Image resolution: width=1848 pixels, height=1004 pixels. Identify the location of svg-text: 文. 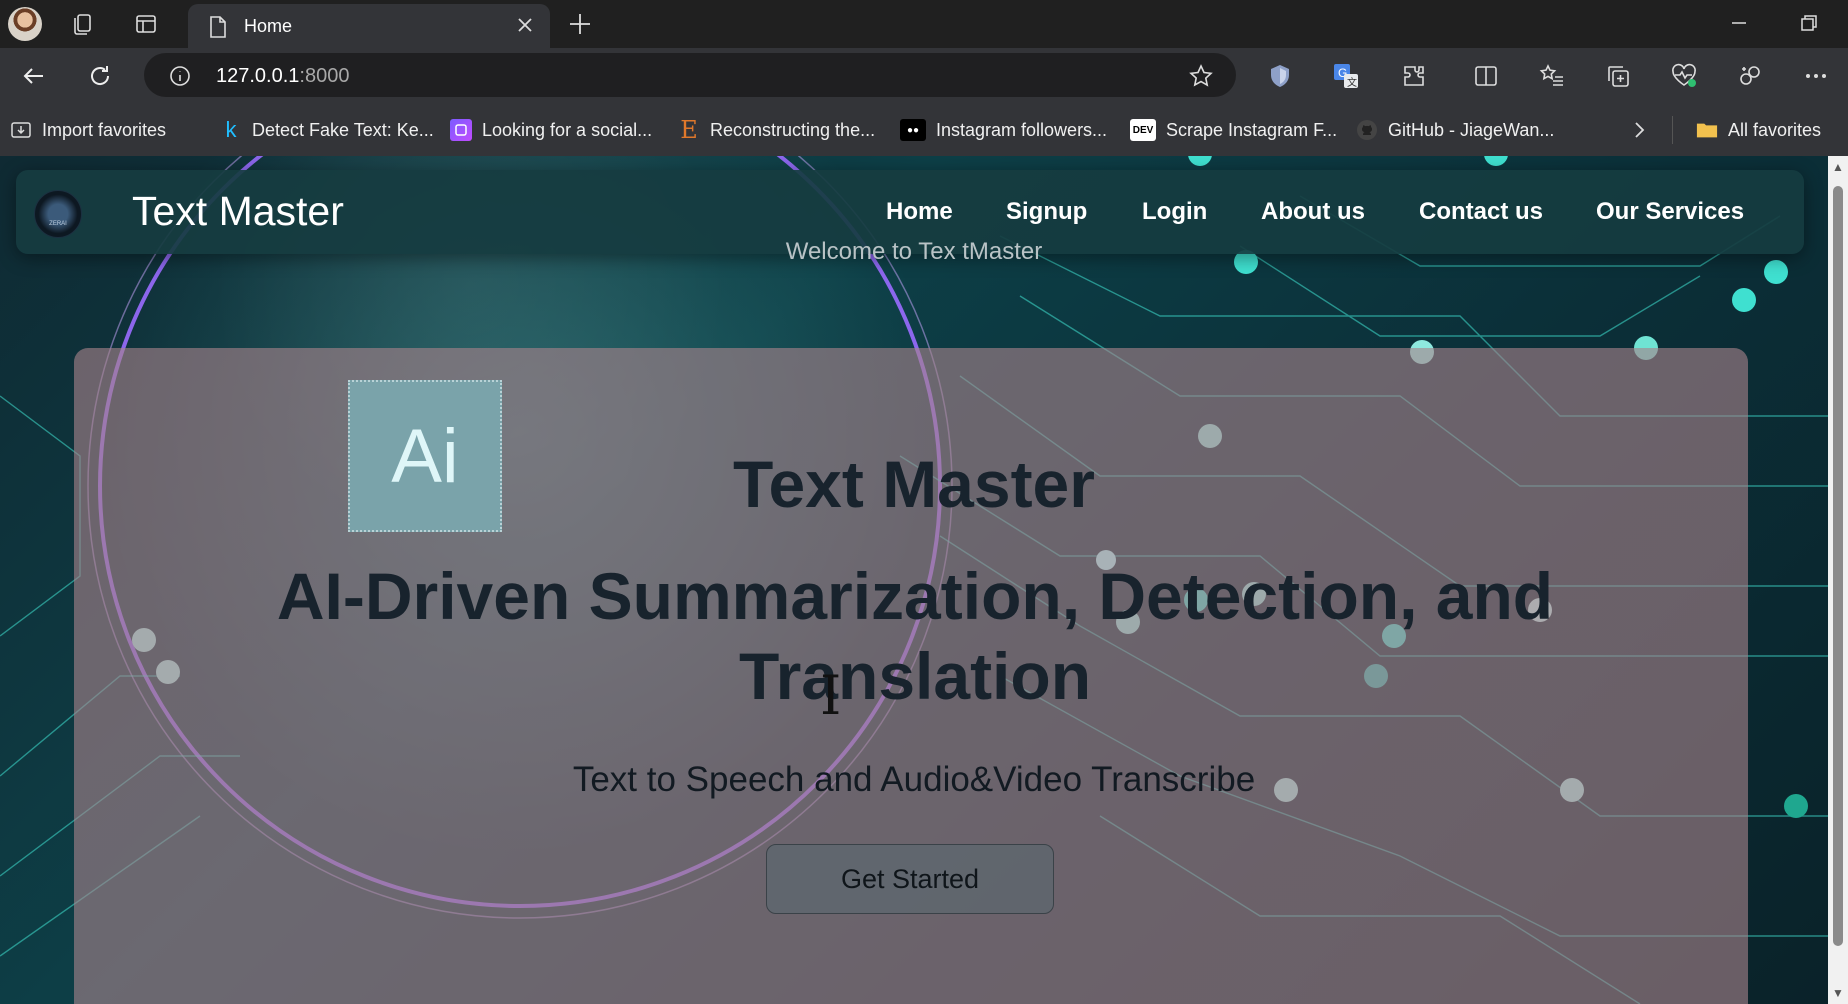
(1352, 82).